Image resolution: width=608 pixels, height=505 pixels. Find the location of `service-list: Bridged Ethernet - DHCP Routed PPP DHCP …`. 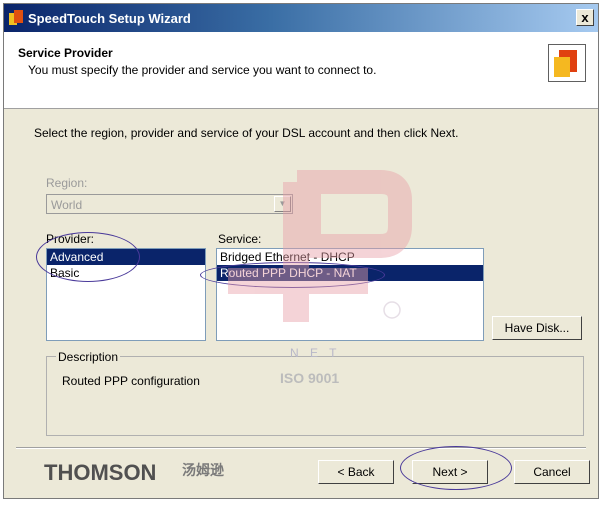

service-list: Bridged Ethernet - DHCP Routed PPP DHCP … is located at coordinates (350, 294).